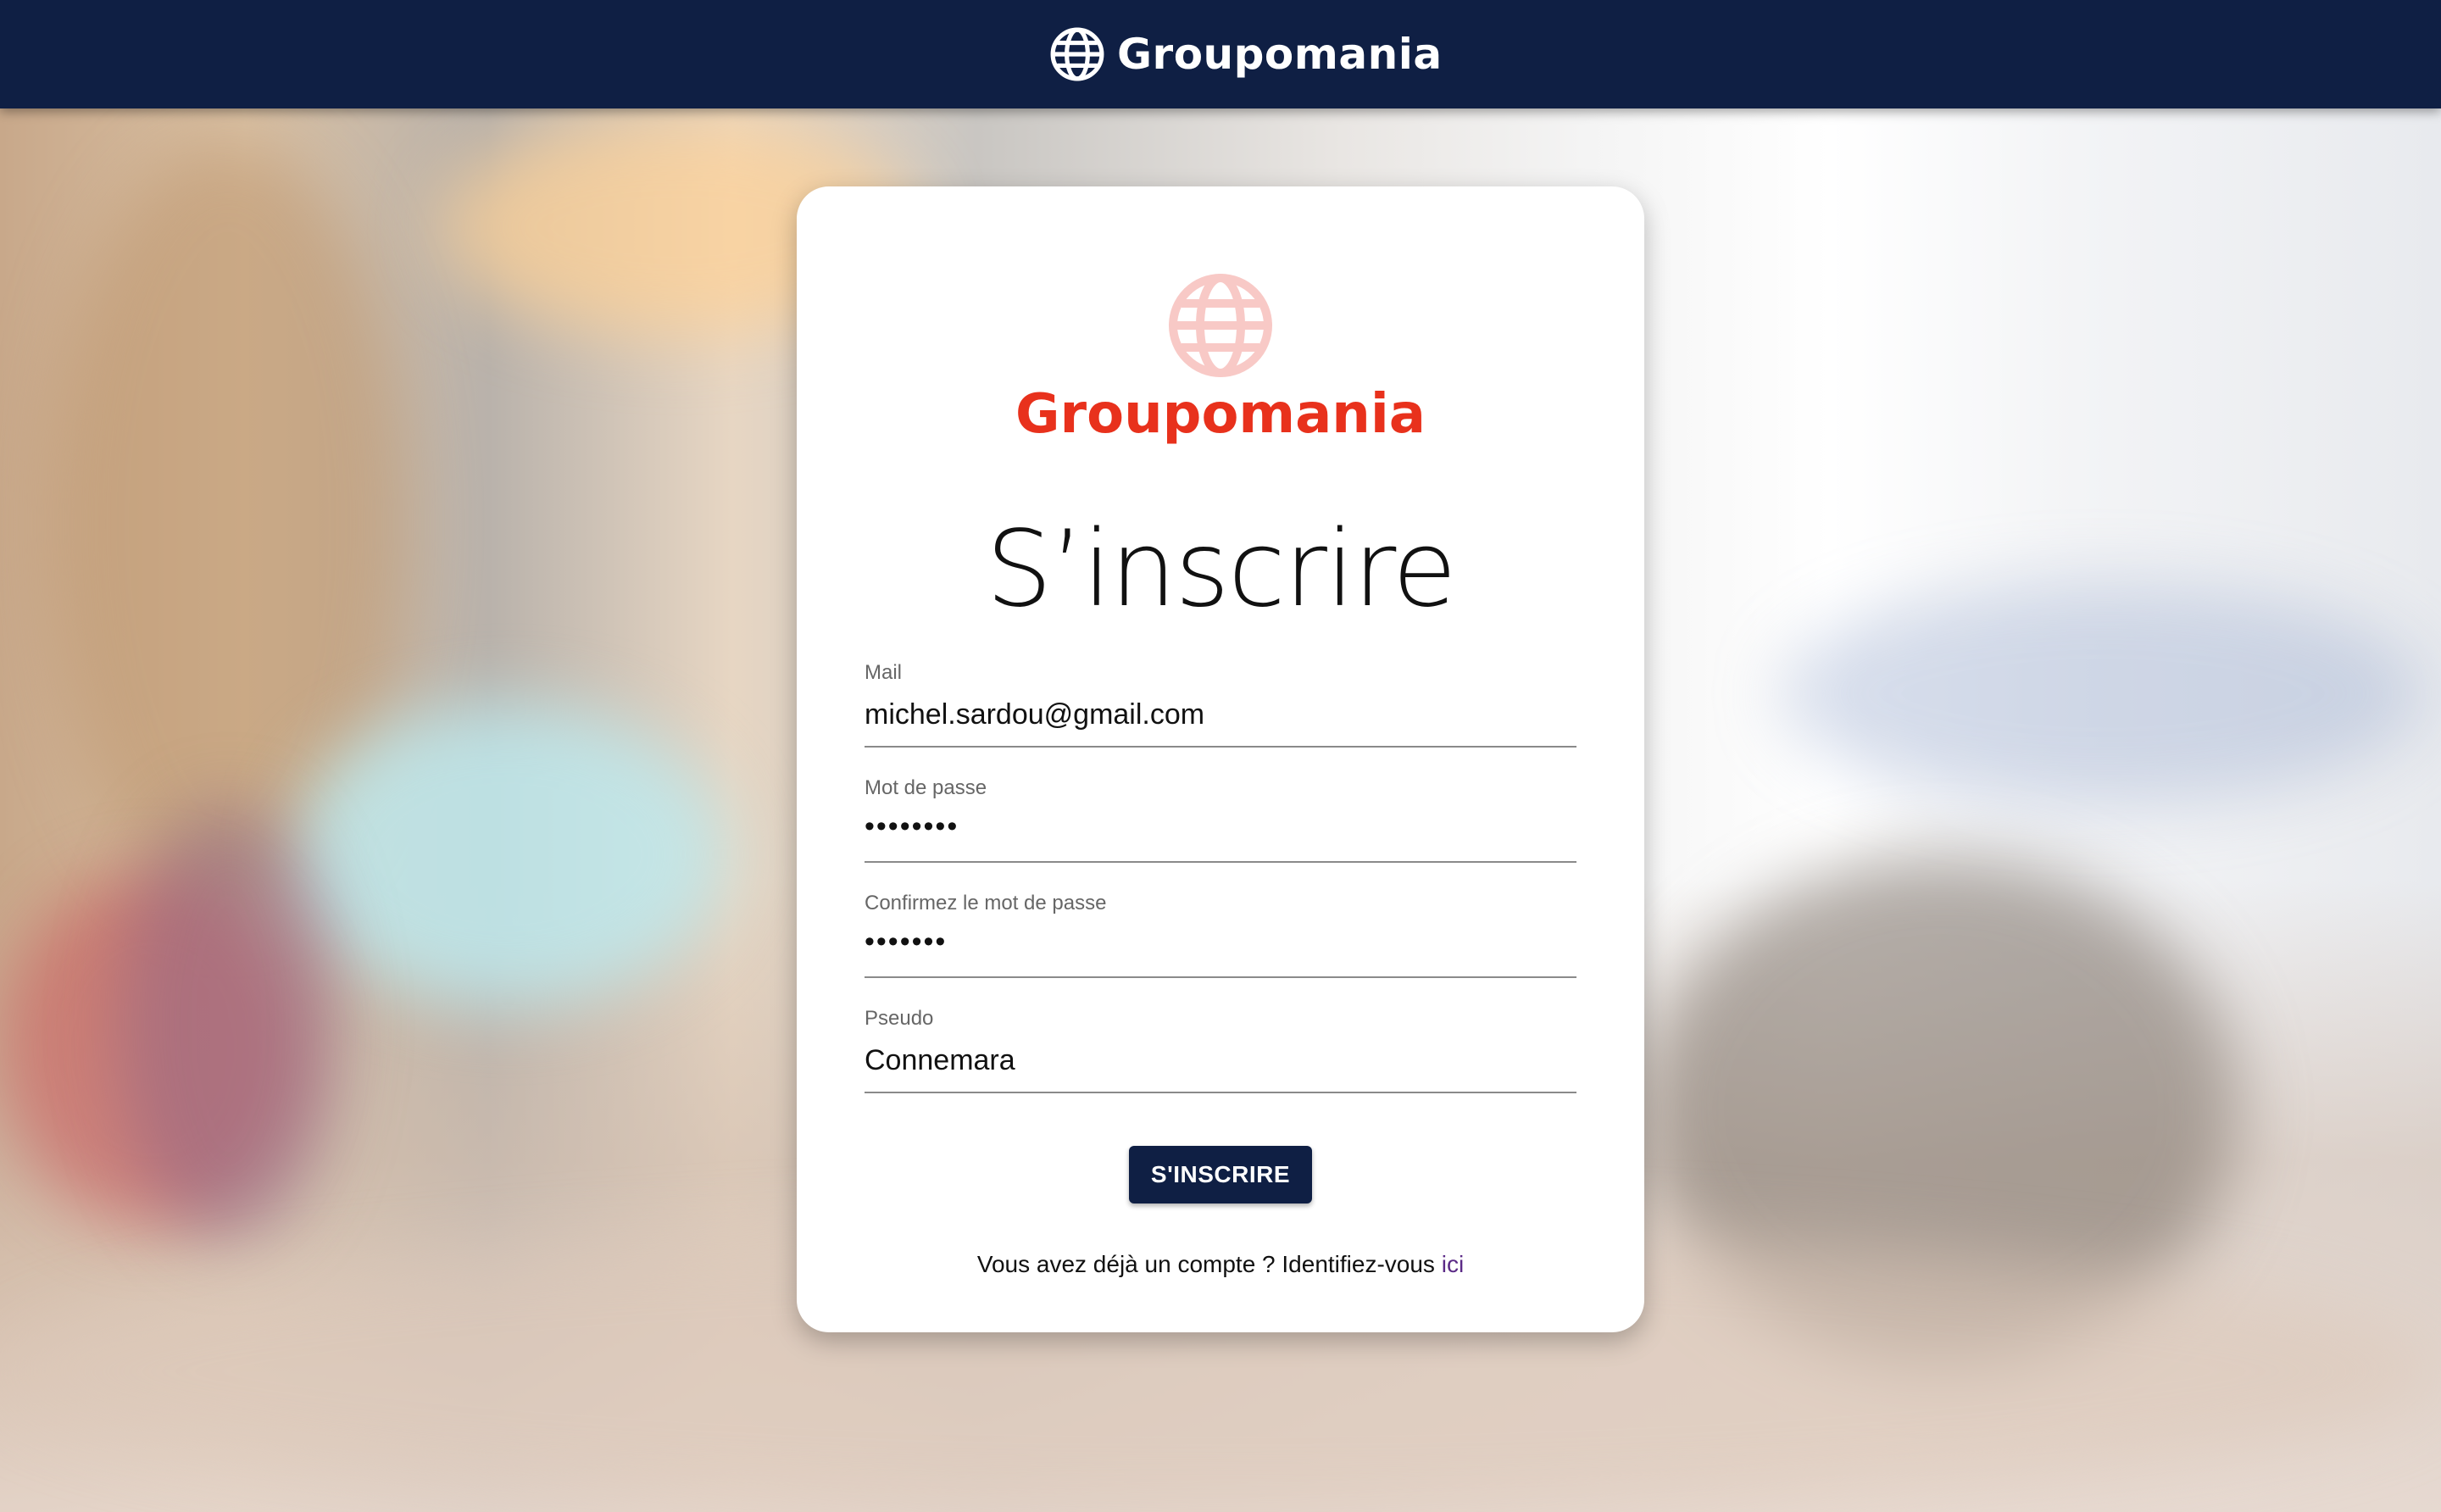  Describe the element at coordinates (1220, 415) in the screenshot. I see `card-brand-name: Groupomania` at that location.